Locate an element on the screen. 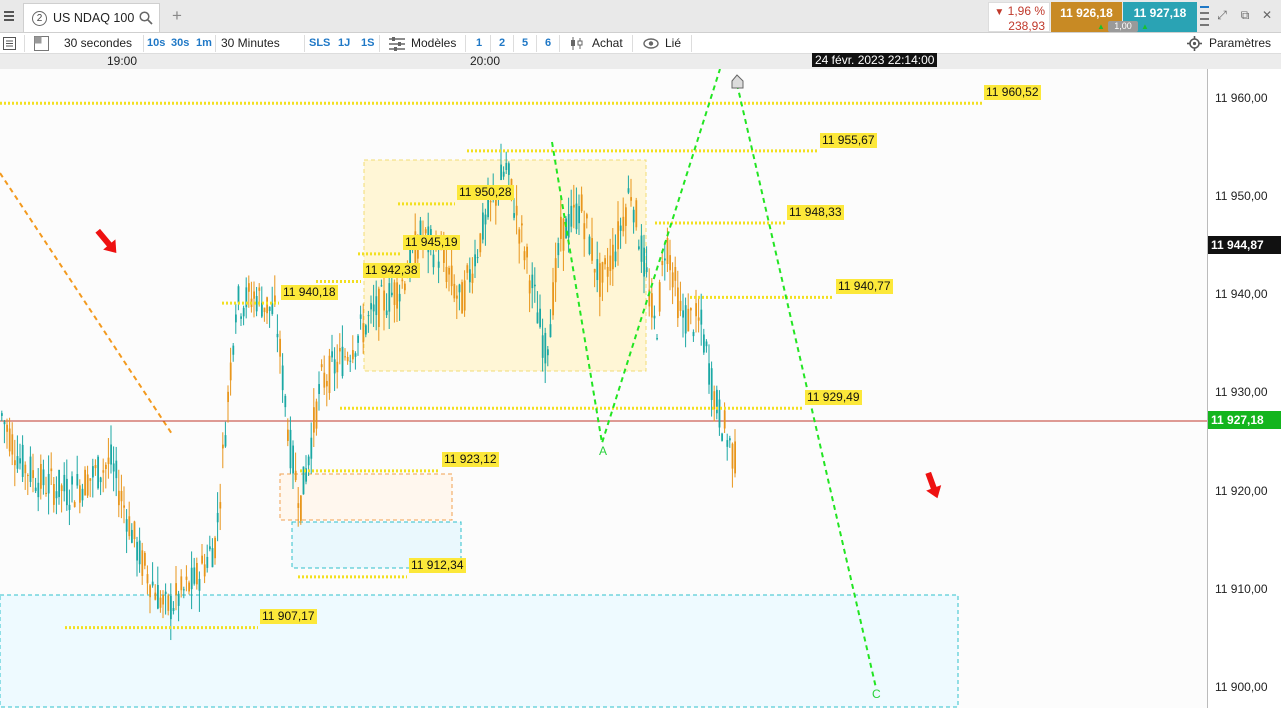  template-6-button: 6 is located at coordinates (548, 43).